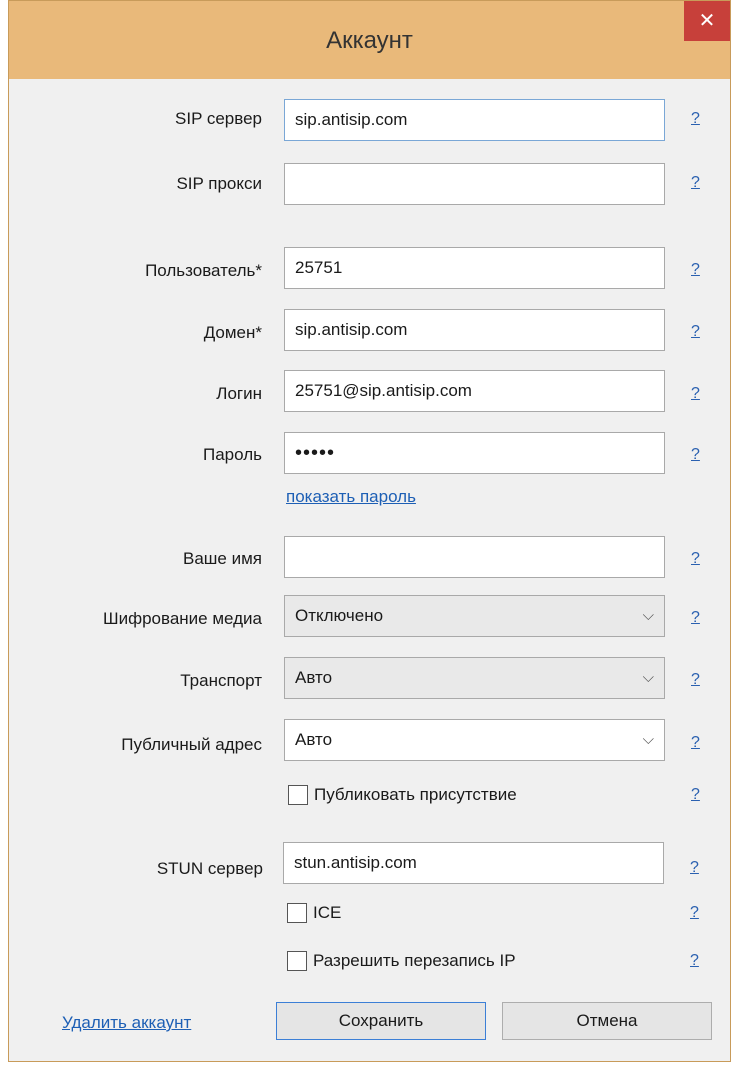 This screenshot has height=1067, width=737. I want to click on cancel-button: Отмена, so click(607, 1021).